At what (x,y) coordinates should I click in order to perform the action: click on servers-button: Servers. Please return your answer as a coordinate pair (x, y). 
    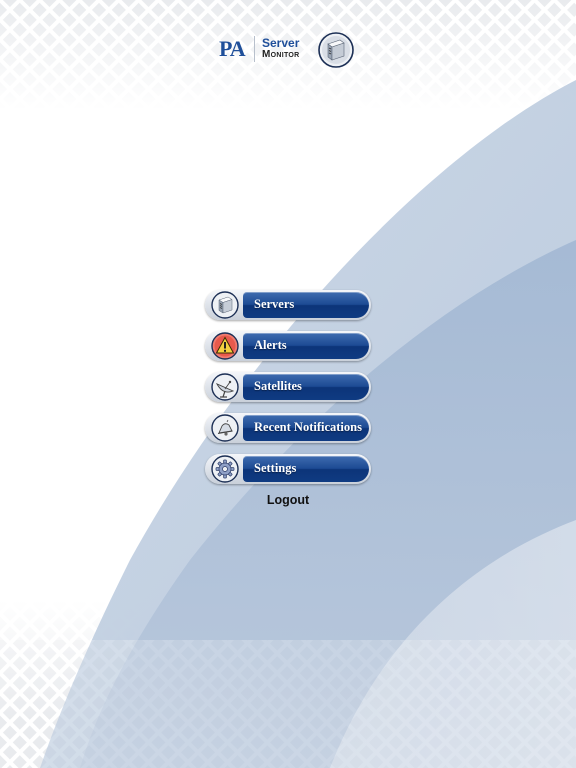
    Looking at the image, I should click on (288, 305).